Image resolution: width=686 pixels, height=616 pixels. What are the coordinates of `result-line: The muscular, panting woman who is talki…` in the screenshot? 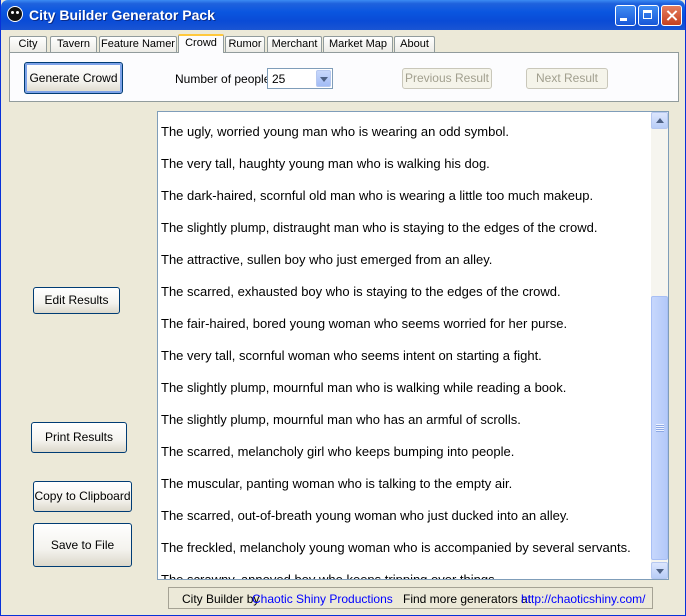 It's located at (337, 483).